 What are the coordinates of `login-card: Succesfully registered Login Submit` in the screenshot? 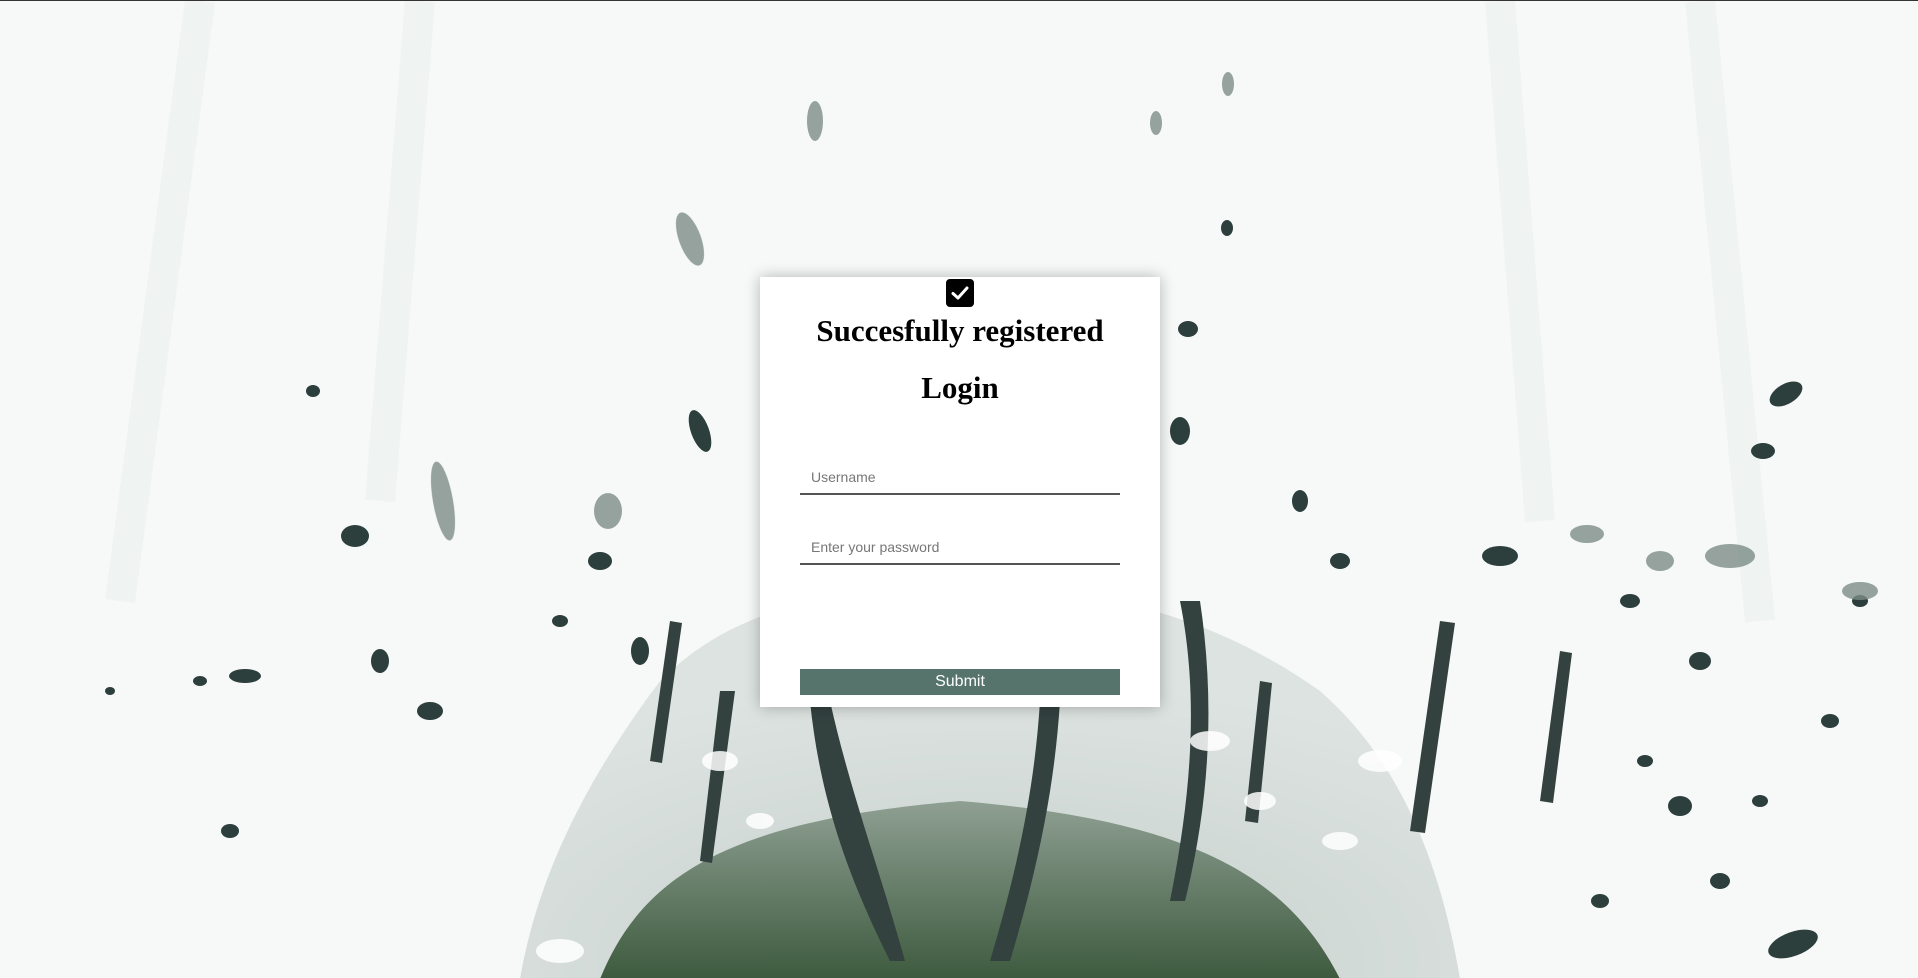 It's located at (960, 492).